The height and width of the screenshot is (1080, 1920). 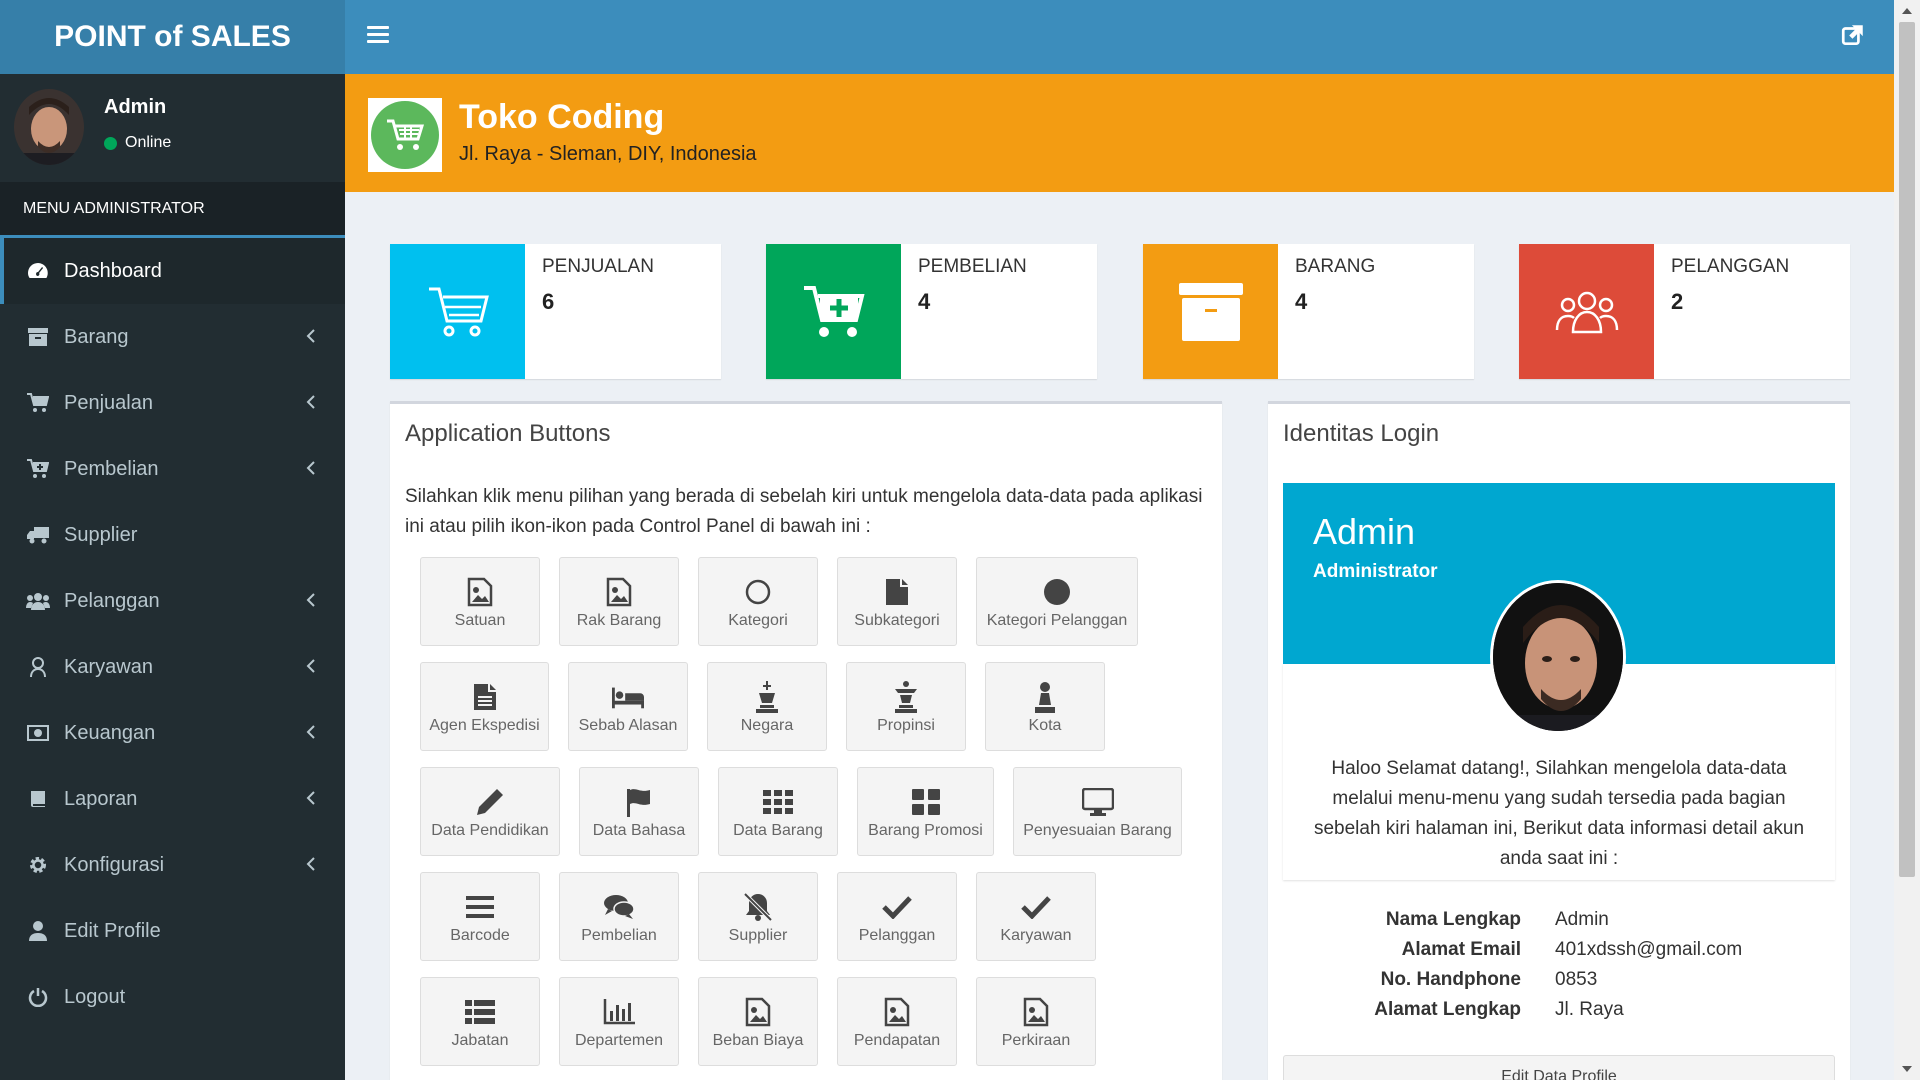 I want to click on profile-field-email: Alamat Email 401xdssh@gmail.com, so click(x=1559, y=954).